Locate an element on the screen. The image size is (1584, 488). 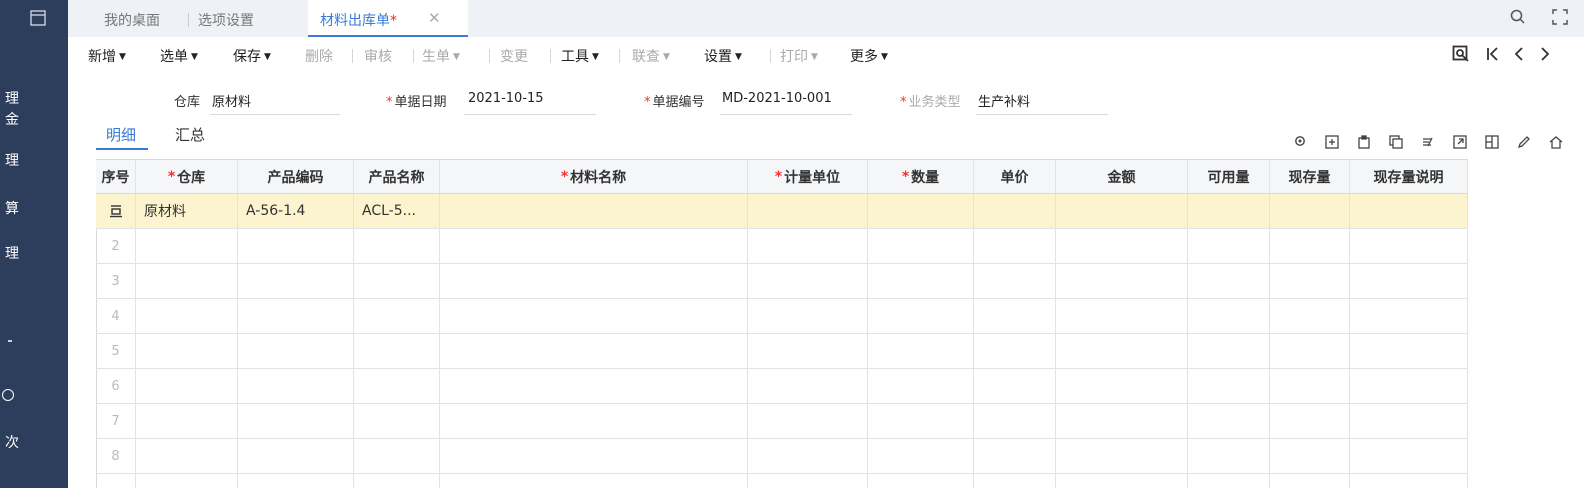
home-icon is located at coordinates (1556, 144).